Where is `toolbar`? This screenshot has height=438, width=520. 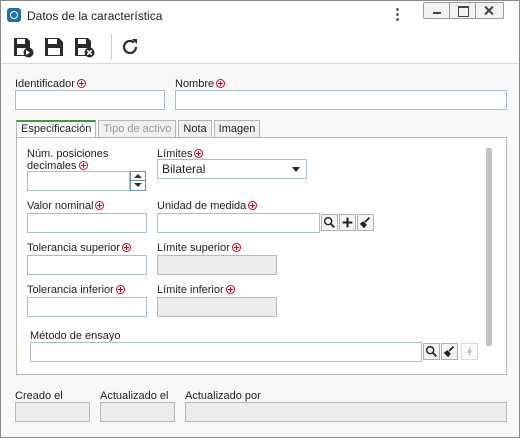
toolbar is located at coordinates (260, 47).